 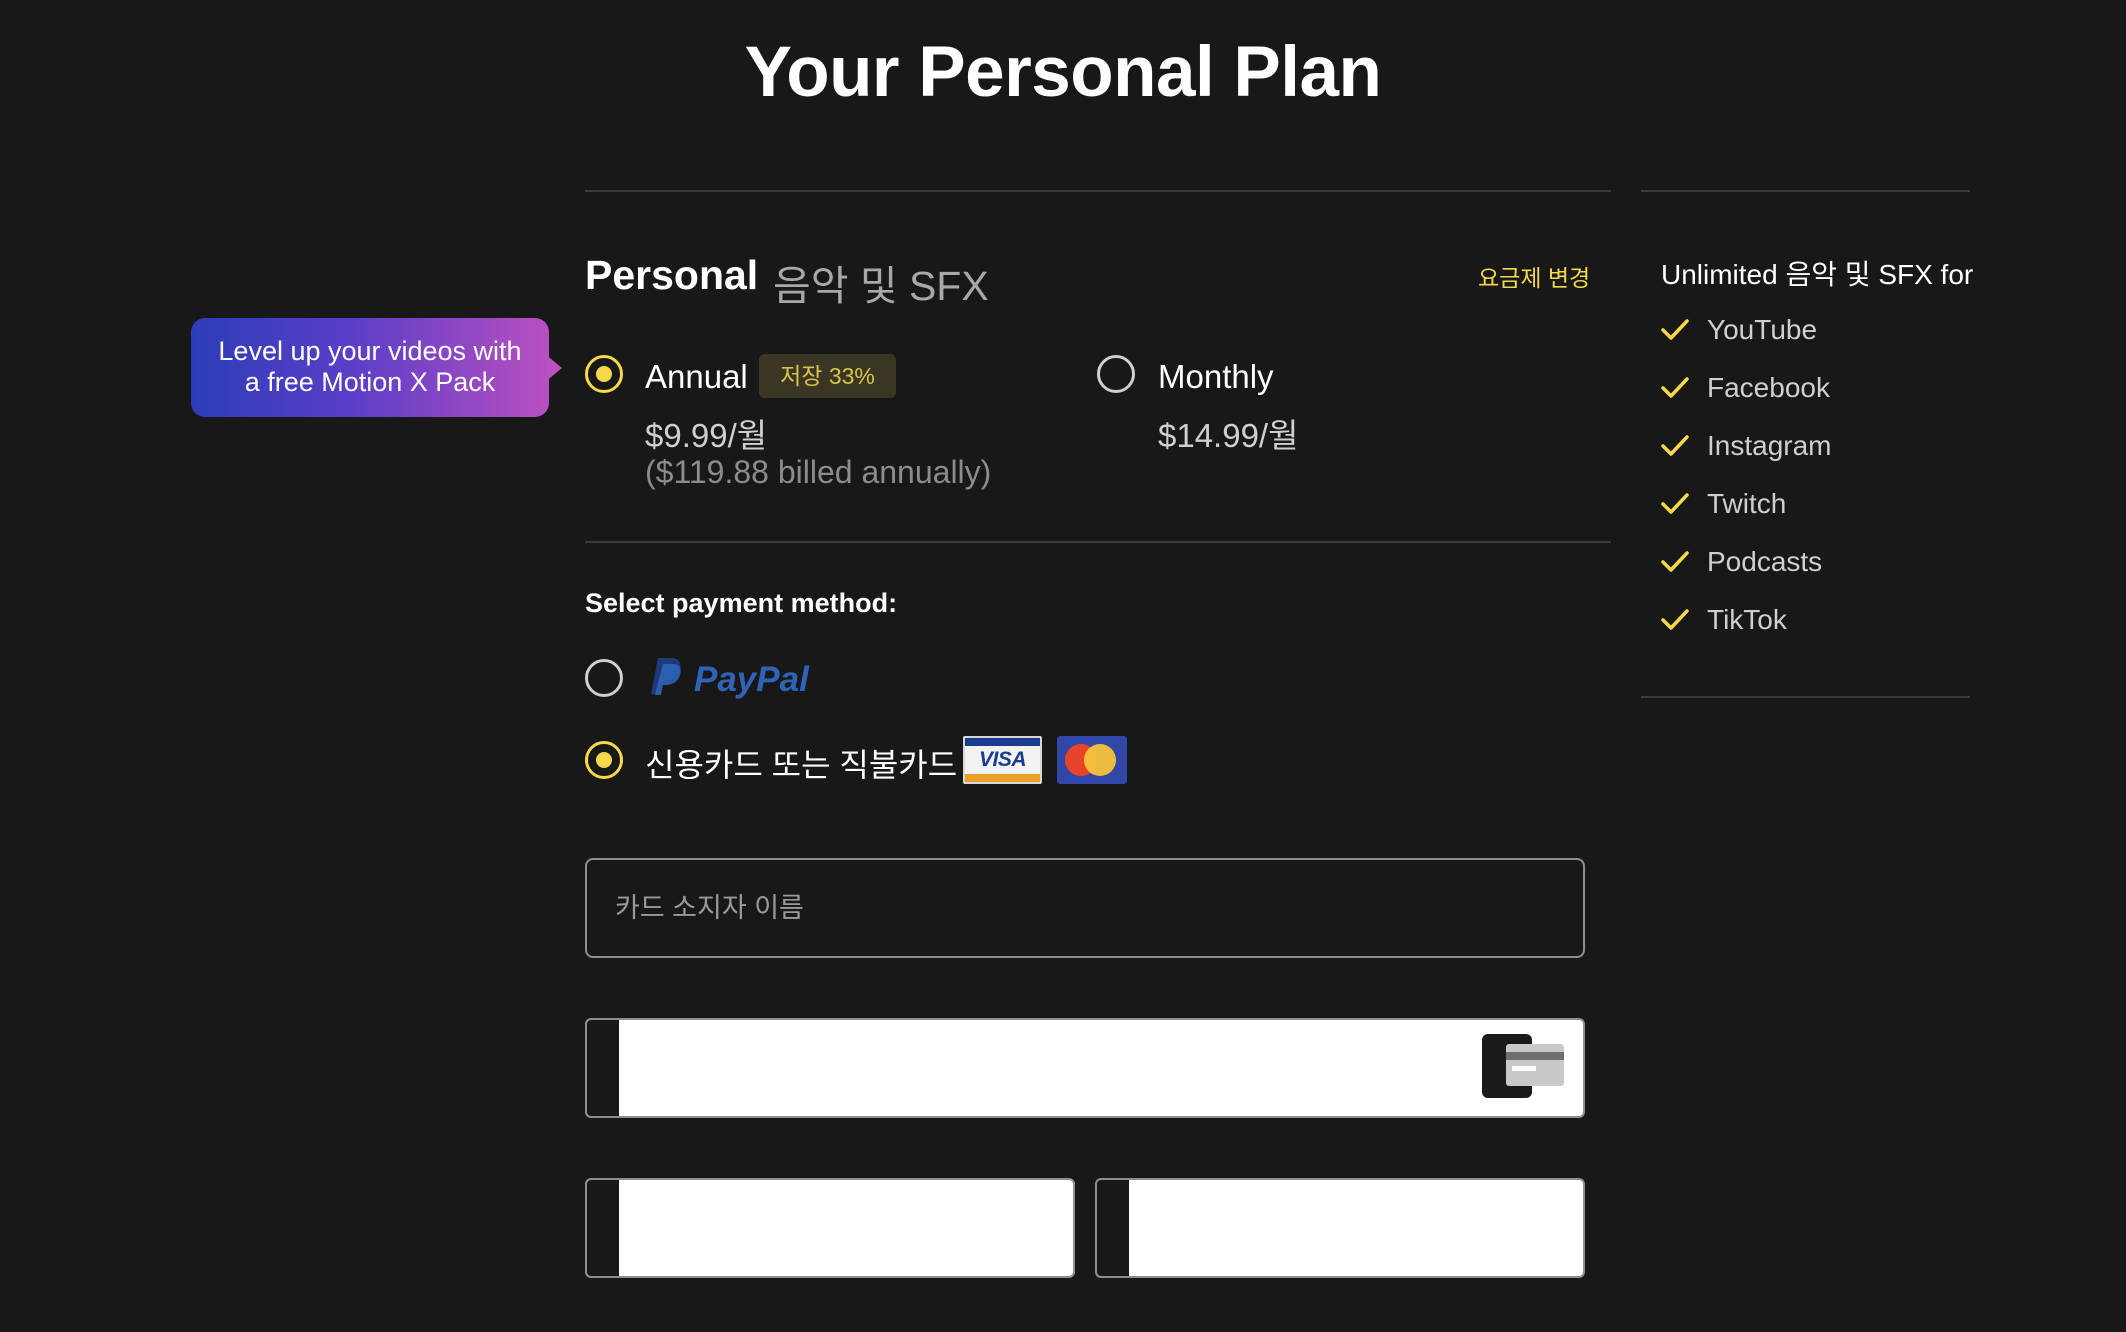 I want to click on mastercard-logo-icon, so click(x=1092, y=760).